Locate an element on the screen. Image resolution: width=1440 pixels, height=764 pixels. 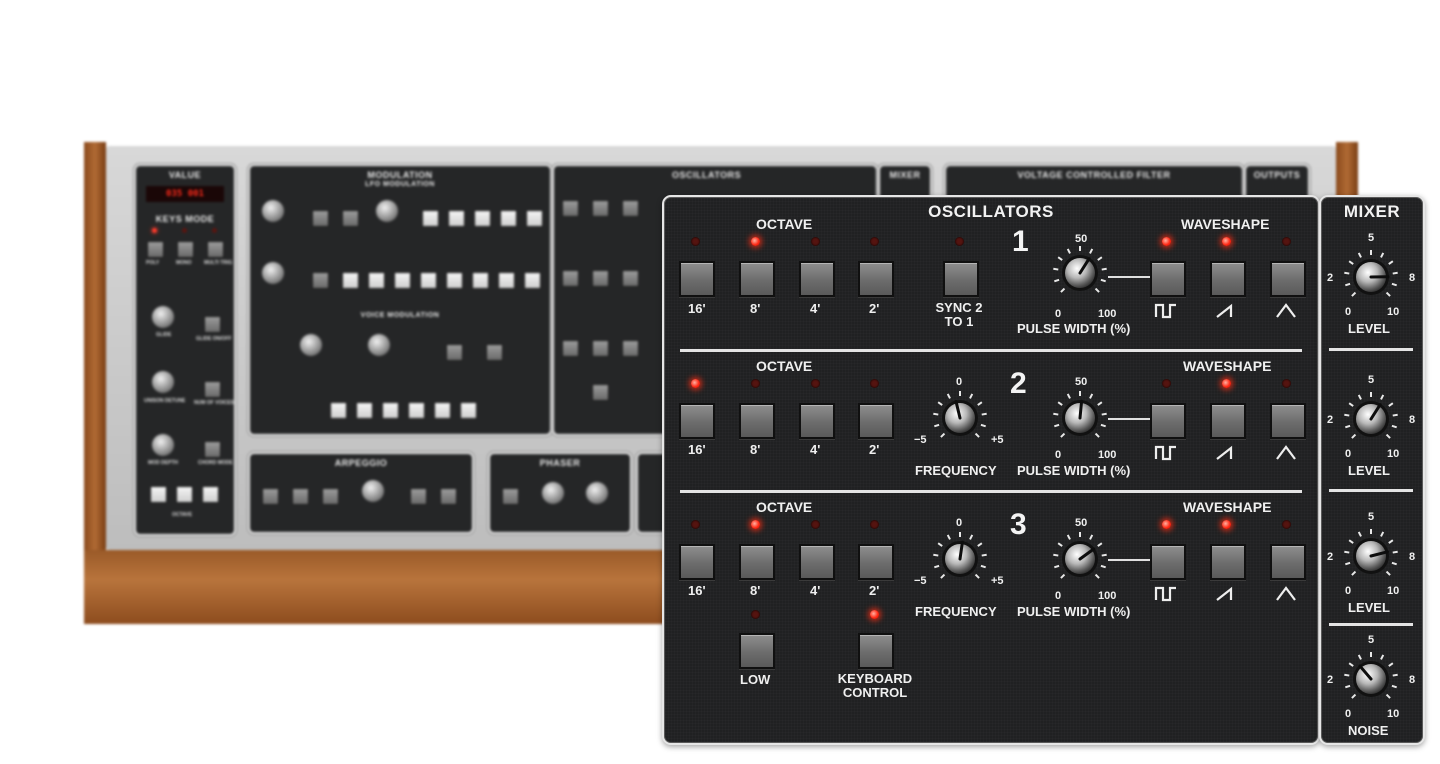
low-button is located at coordinates (757, 651).